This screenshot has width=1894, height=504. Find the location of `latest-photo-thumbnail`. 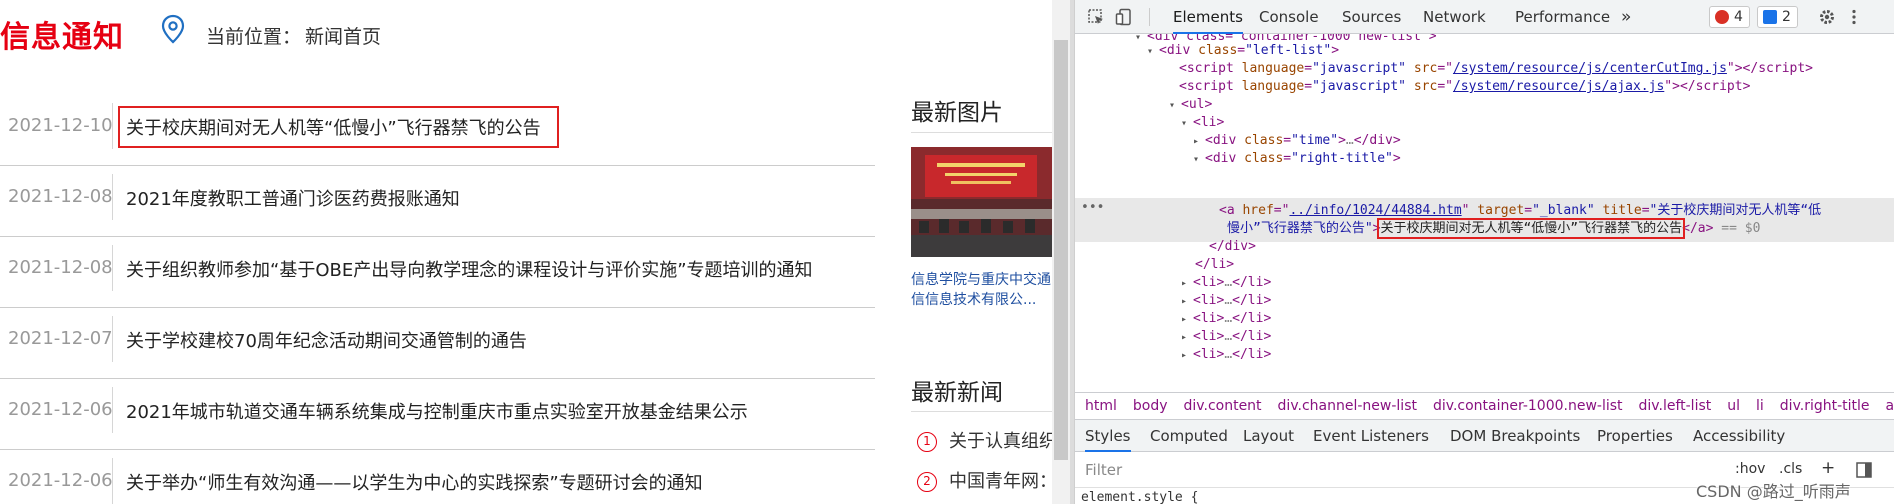

latest-photo-thumbnail is located at coordinates (981, 202).